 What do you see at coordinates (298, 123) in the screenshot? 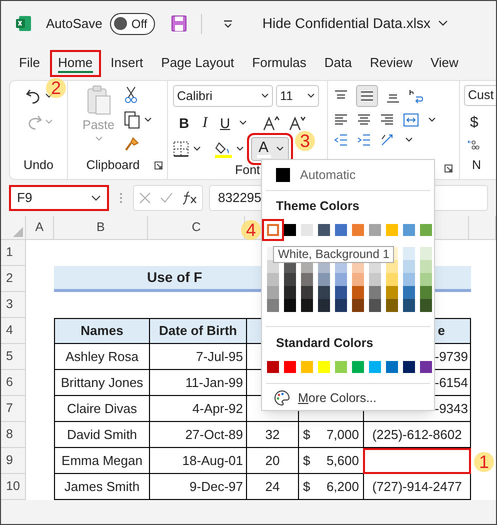
I see `decrease-font-size-icon` at bounding box center [298, 123].